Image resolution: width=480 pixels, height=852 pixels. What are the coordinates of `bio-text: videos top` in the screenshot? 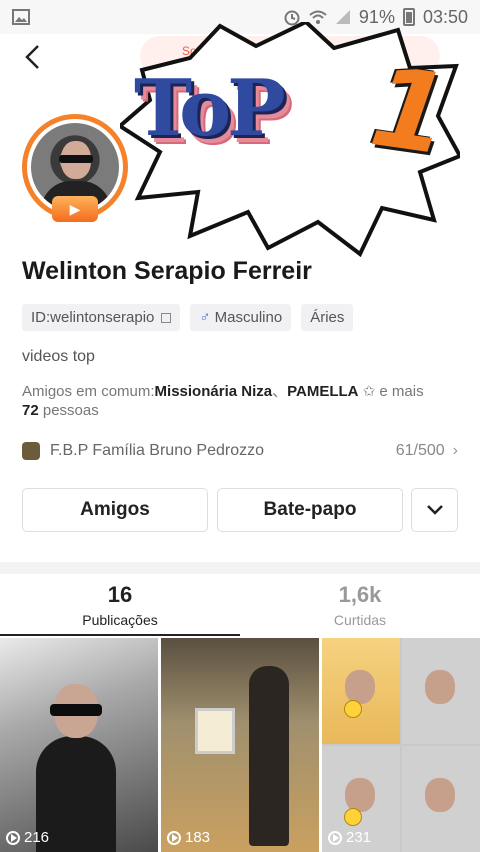 It's located at (58, 356).